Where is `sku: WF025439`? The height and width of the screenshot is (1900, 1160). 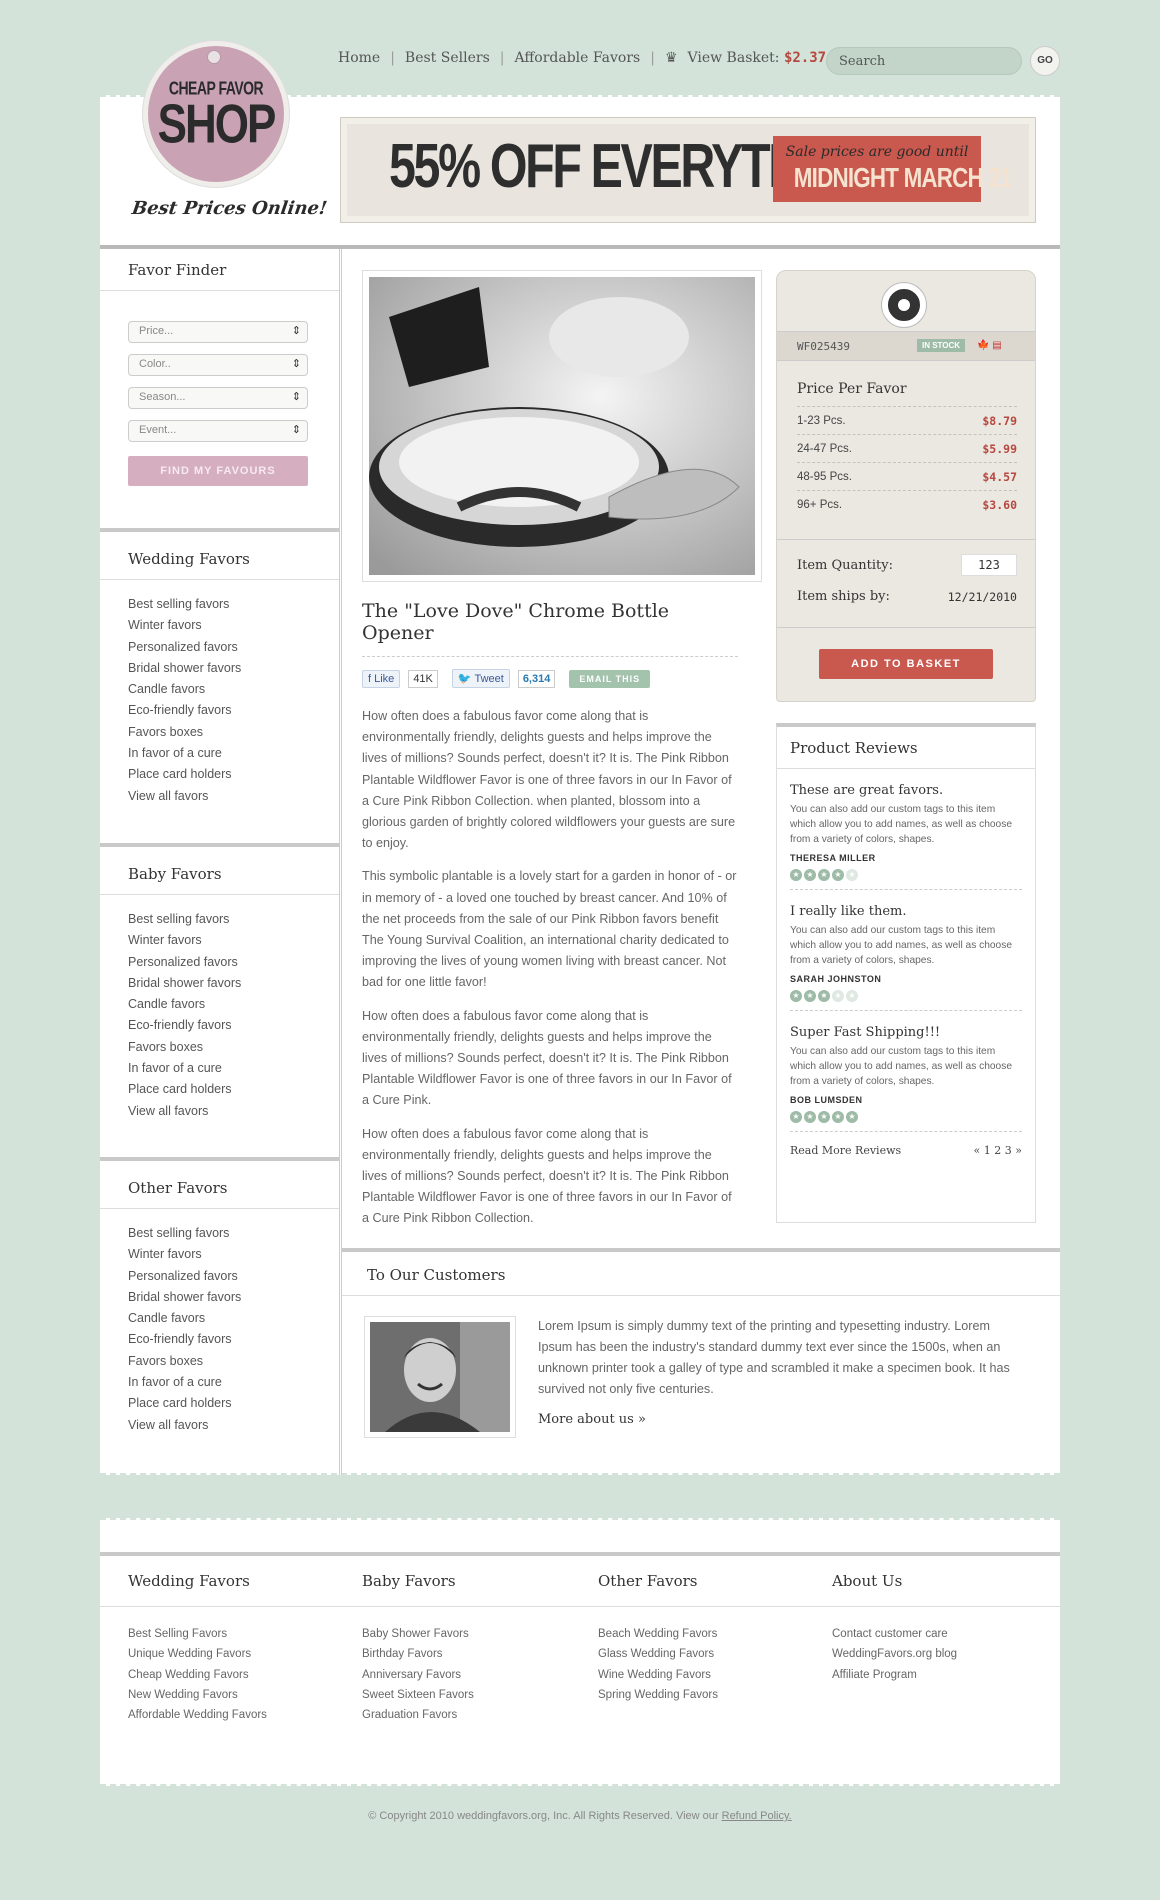 sku: WF025439 is located at coordinates (823, 346).